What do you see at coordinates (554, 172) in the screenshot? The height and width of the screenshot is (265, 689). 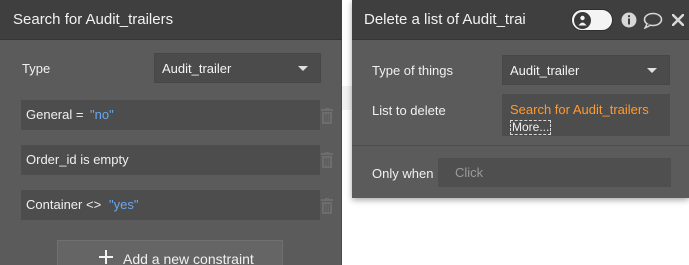 I see `only-when-field: Click` at bounding box center [554, 172].